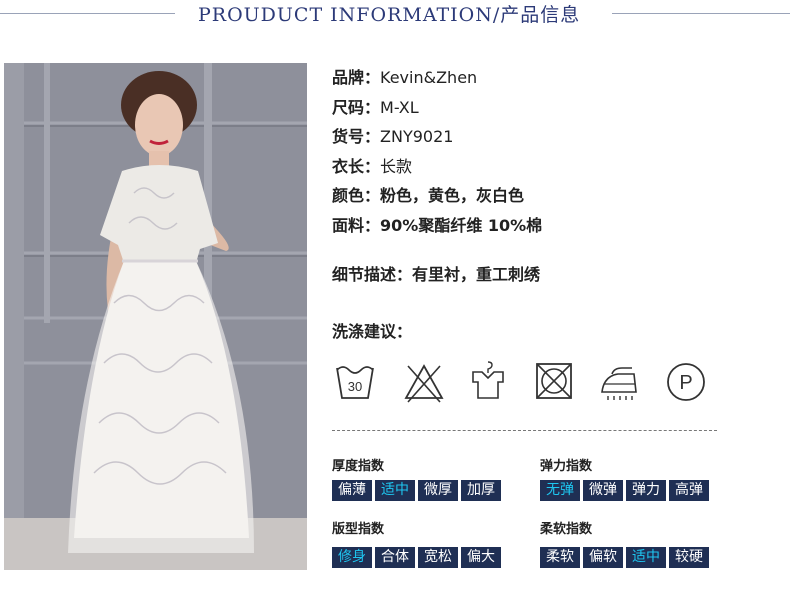  Describe the element at coordinates (87, 13) in the screenshot. I see `header-rule-left` at that location.